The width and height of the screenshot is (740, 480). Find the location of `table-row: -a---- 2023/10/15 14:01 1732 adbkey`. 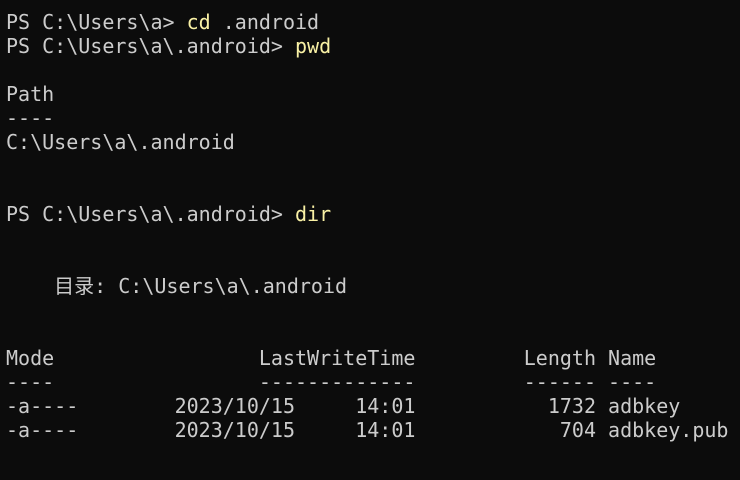

table-row: -a---- 2023/10/15 14:01 1732 adbkey is located at coordinates (343, 406).